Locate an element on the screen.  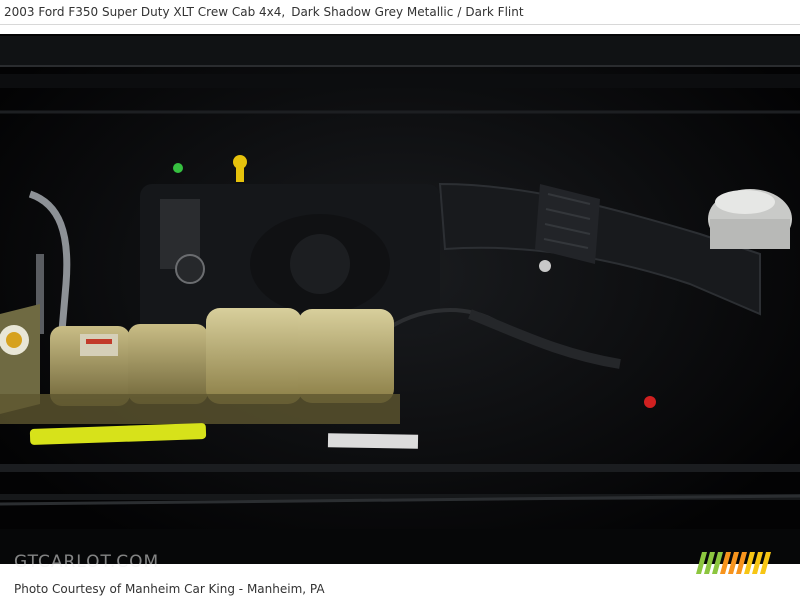
radiator-cover is located at coordinates (400, 51).